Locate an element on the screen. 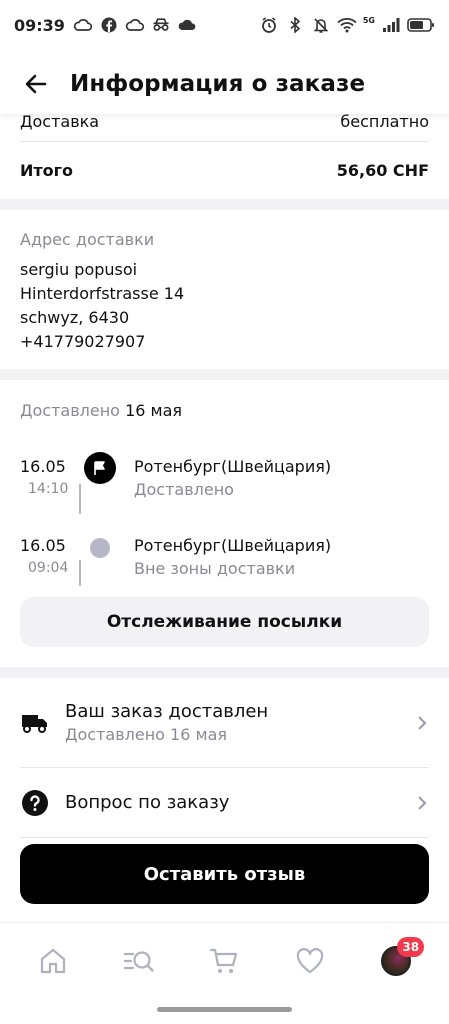 The height and width of the screenshot is (1024, 449). back-button is located at coordinates (36, 84).